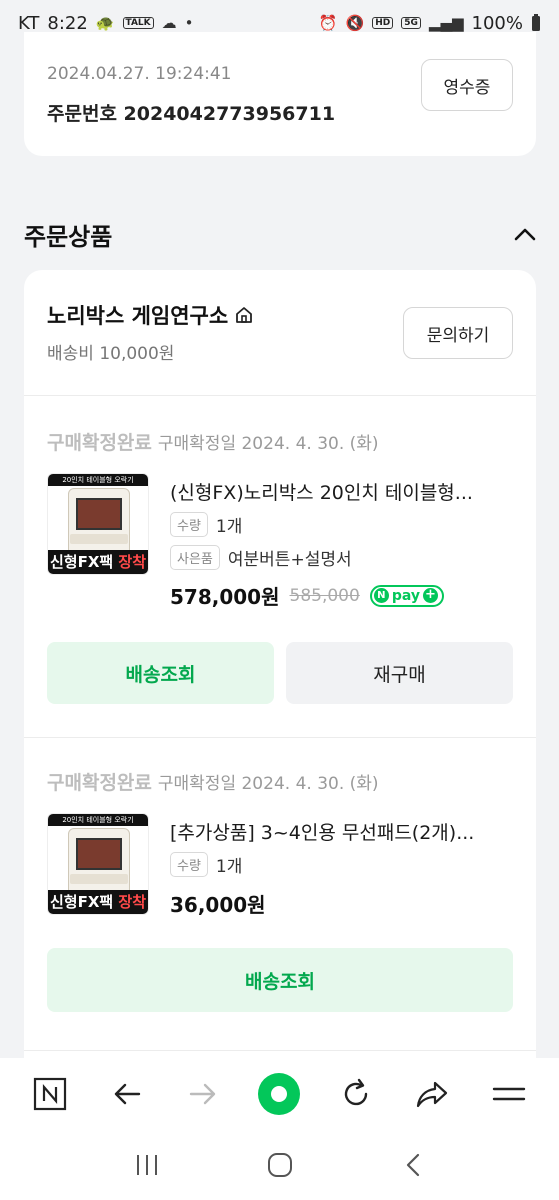 Image resolution: width=559 pixels, height=1200 pixels. What do you see at coordinates (446, 23) in the screenshot?
I see `signal-icon: ▂▄▆` at bounding box center [446, 23].